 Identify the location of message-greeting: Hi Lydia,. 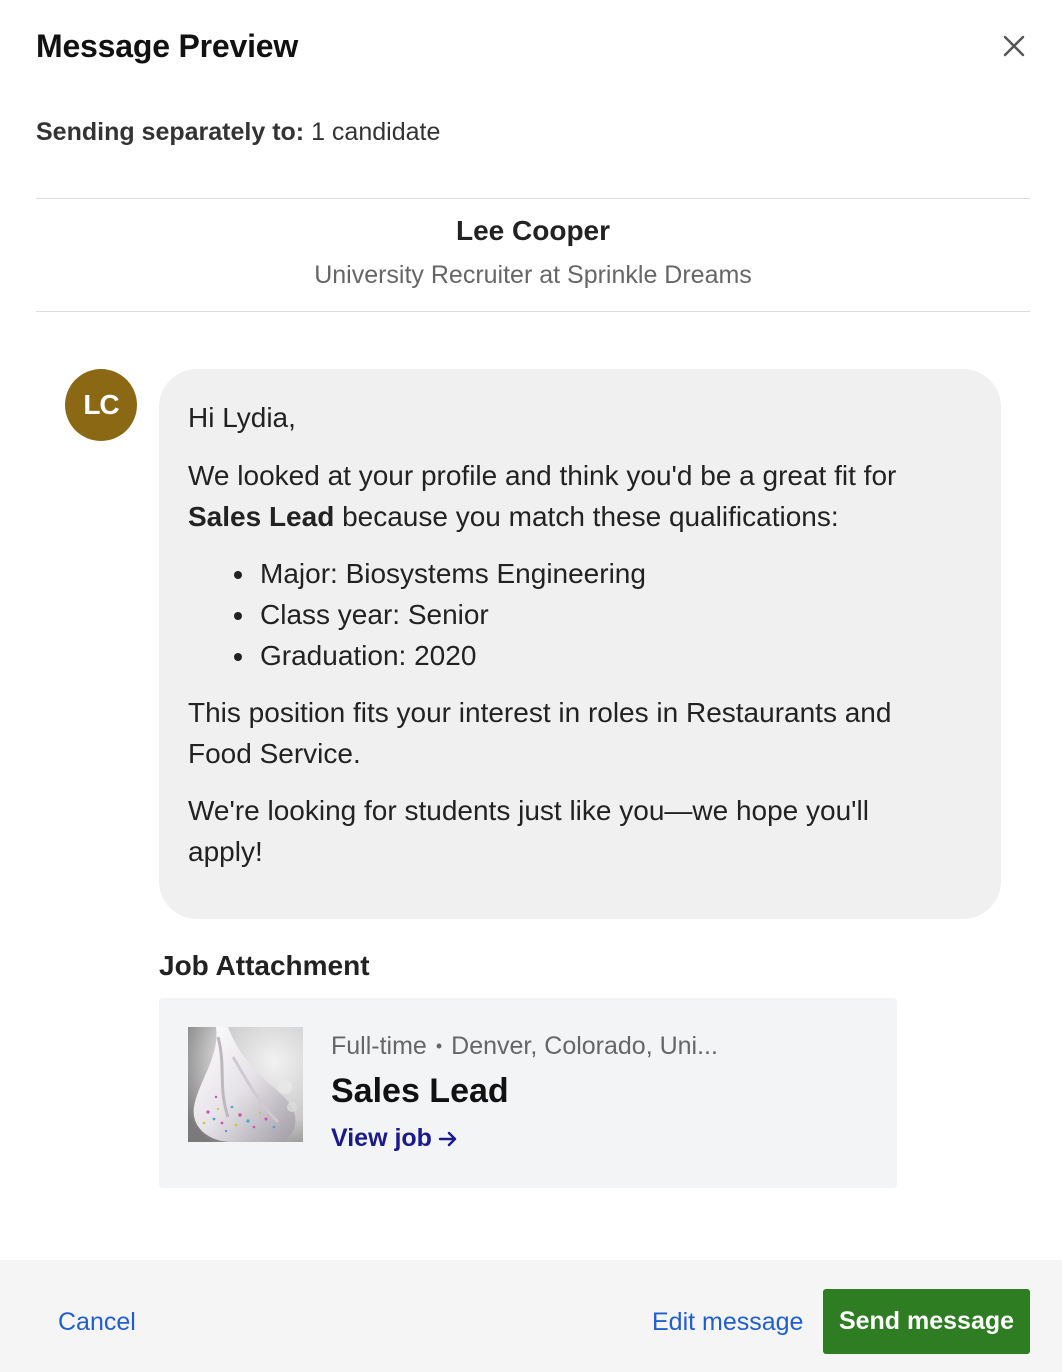
(242, 417).